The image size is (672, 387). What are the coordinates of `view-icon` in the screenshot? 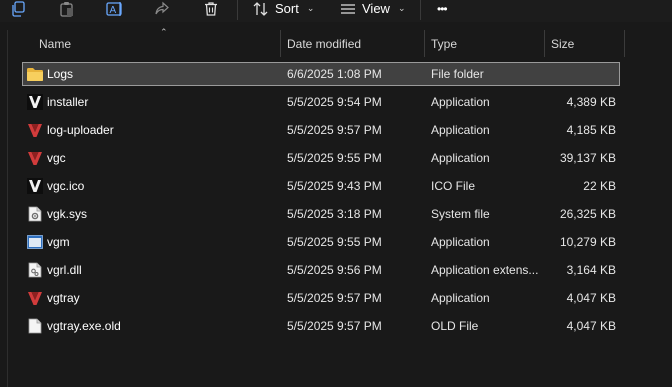 It's located at (348, 8).